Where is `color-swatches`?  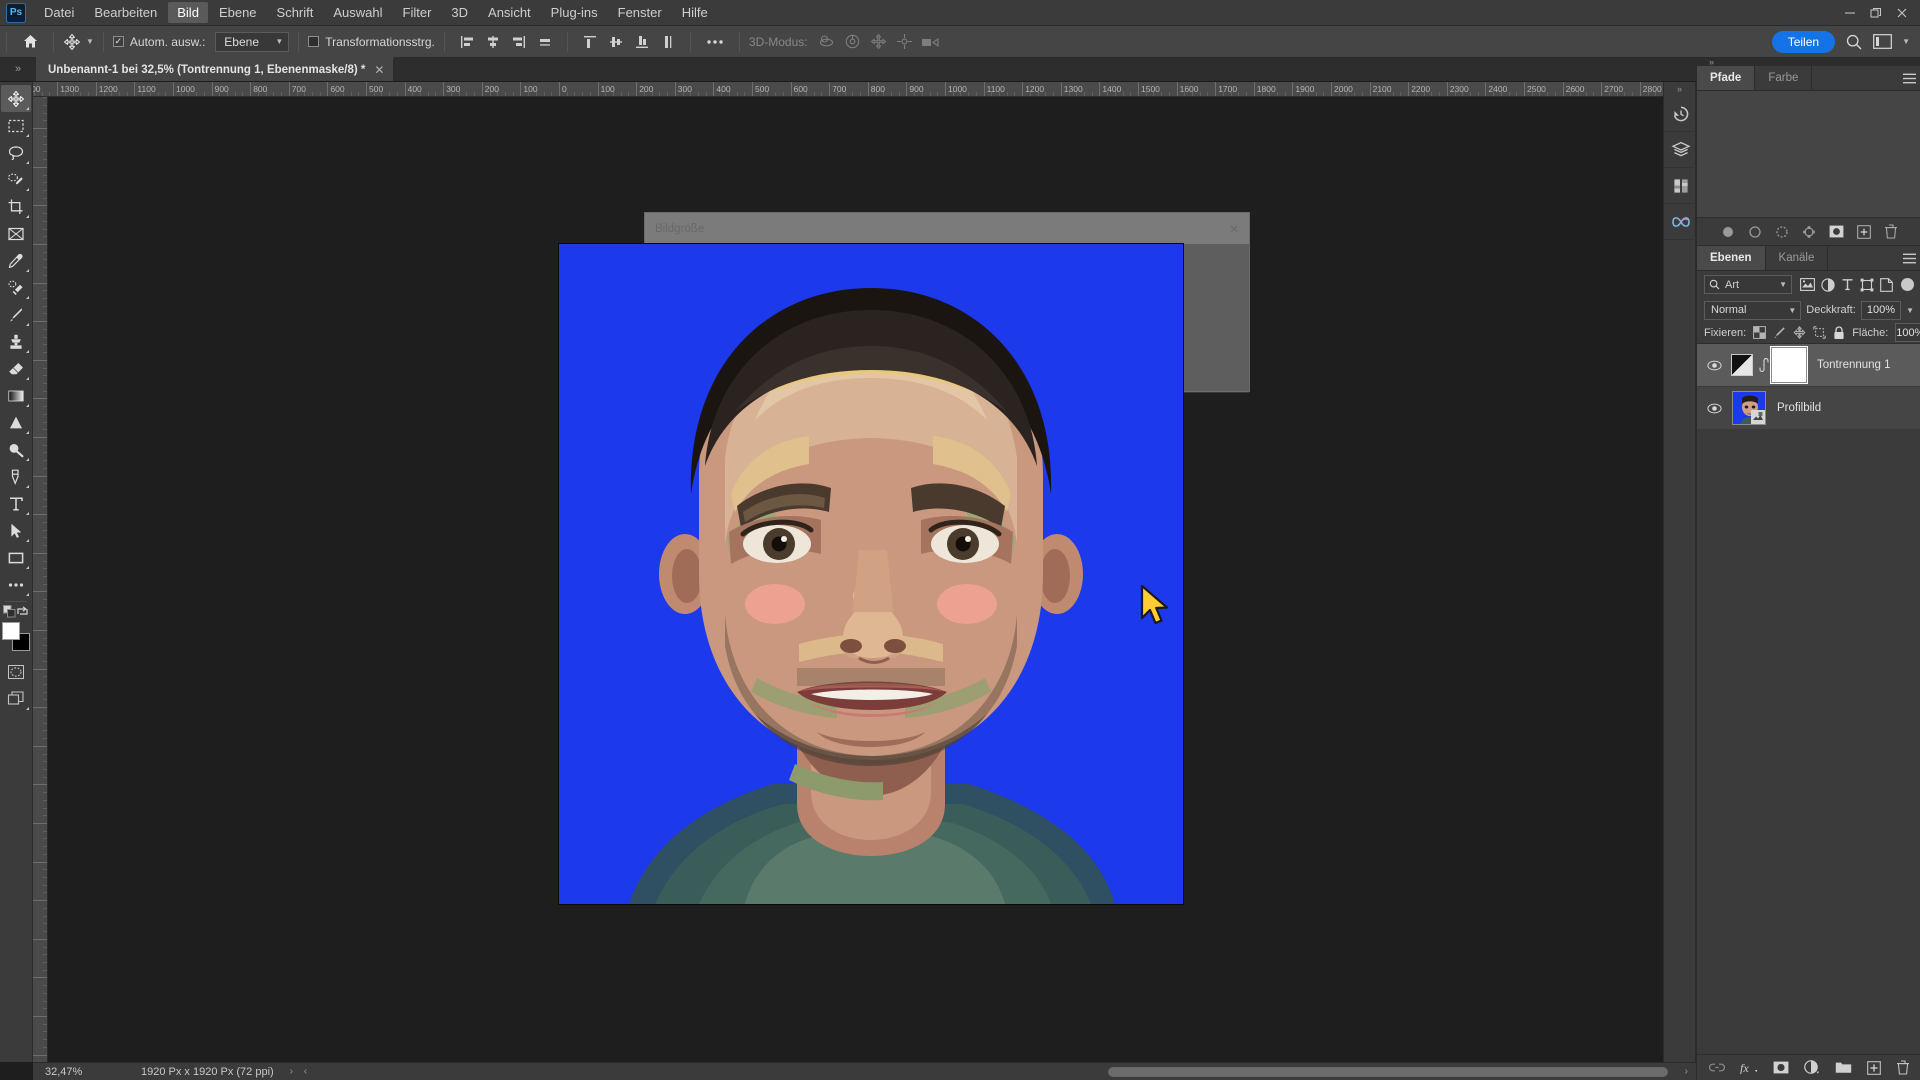
color-swatches is located at coordinates (16, 637).